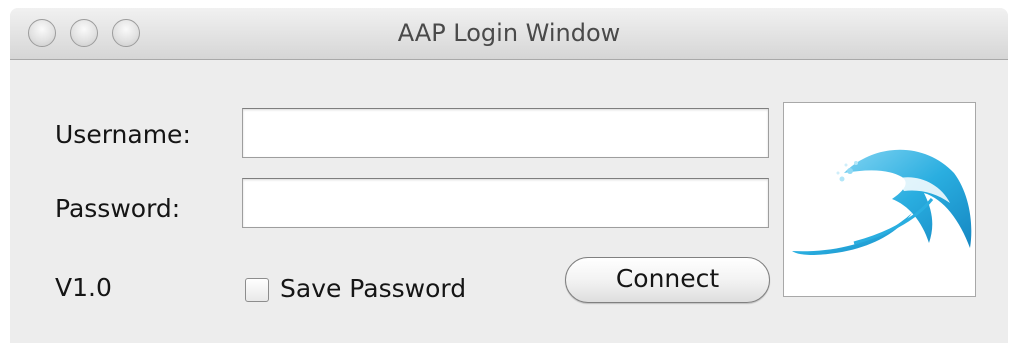 This screenshot has height=343, width=1010. I want to click on connect-button: Connect, so click(667, 280).